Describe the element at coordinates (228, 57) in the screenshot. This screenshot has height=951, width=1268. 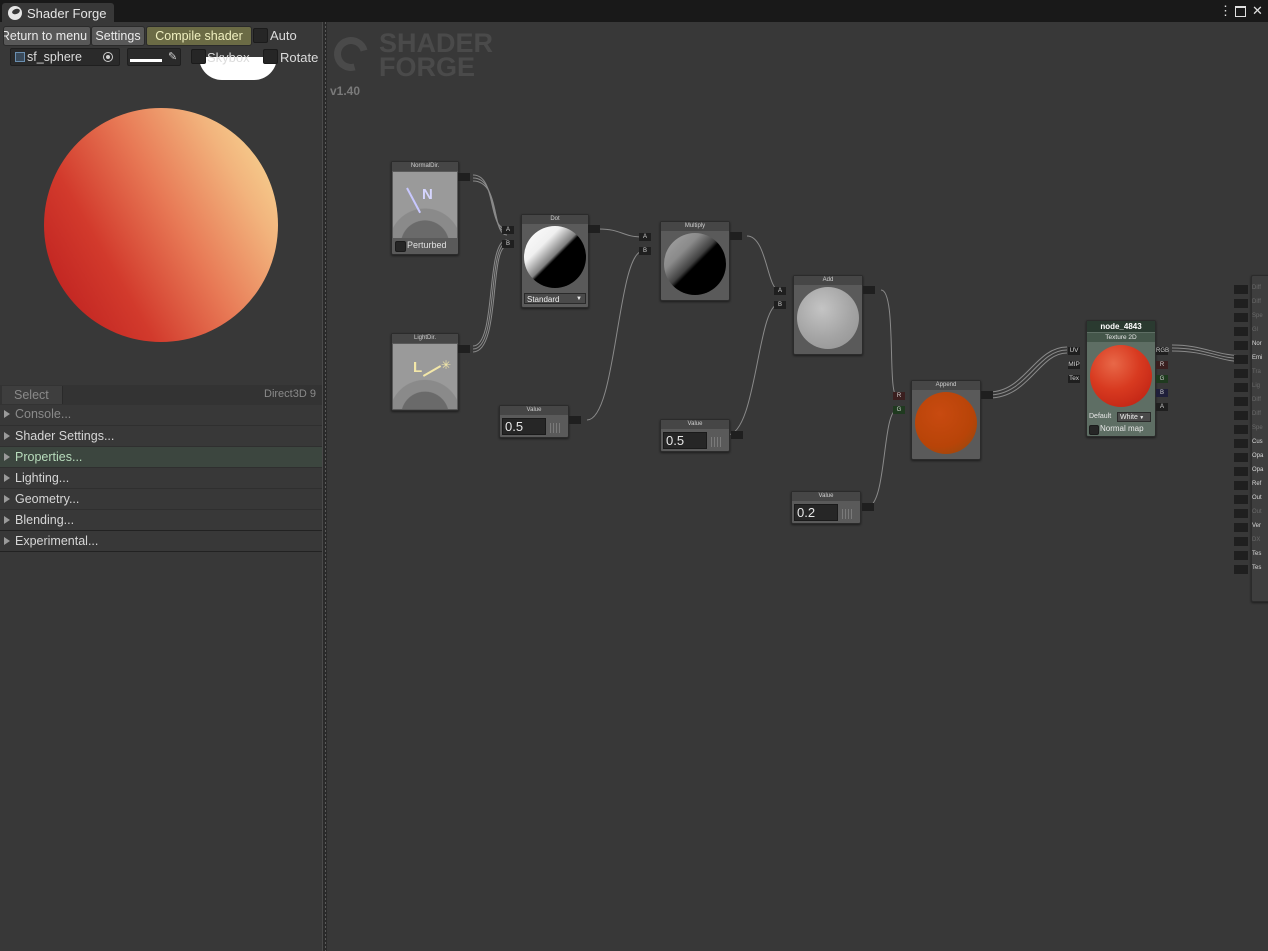
I see `skybox-label: Skybox` at that location.